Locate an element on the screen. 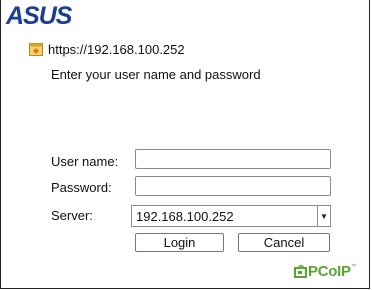 Image resolution: width=372 pixels, height=290 pixels. web-page-icon is located at coordinates (36, 49).